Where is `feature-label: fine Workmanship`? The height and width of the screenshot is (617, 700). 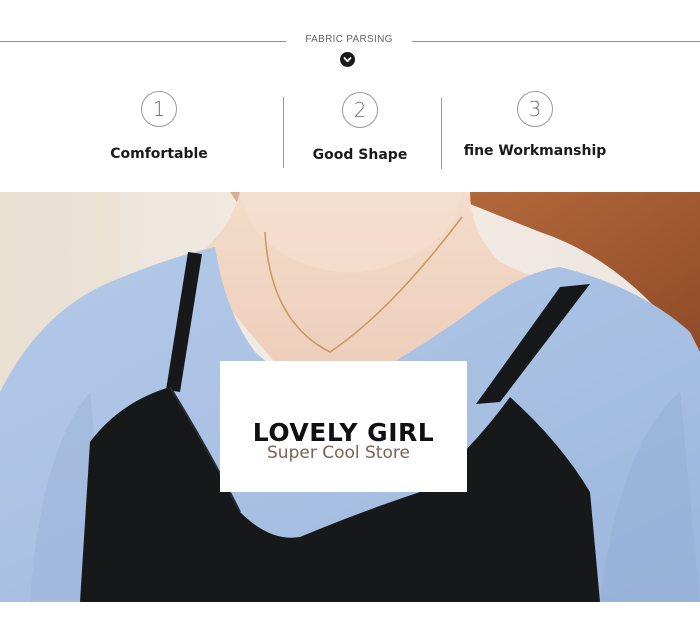 feature-label: fine Workmanship is located at coordinates (535, 151).